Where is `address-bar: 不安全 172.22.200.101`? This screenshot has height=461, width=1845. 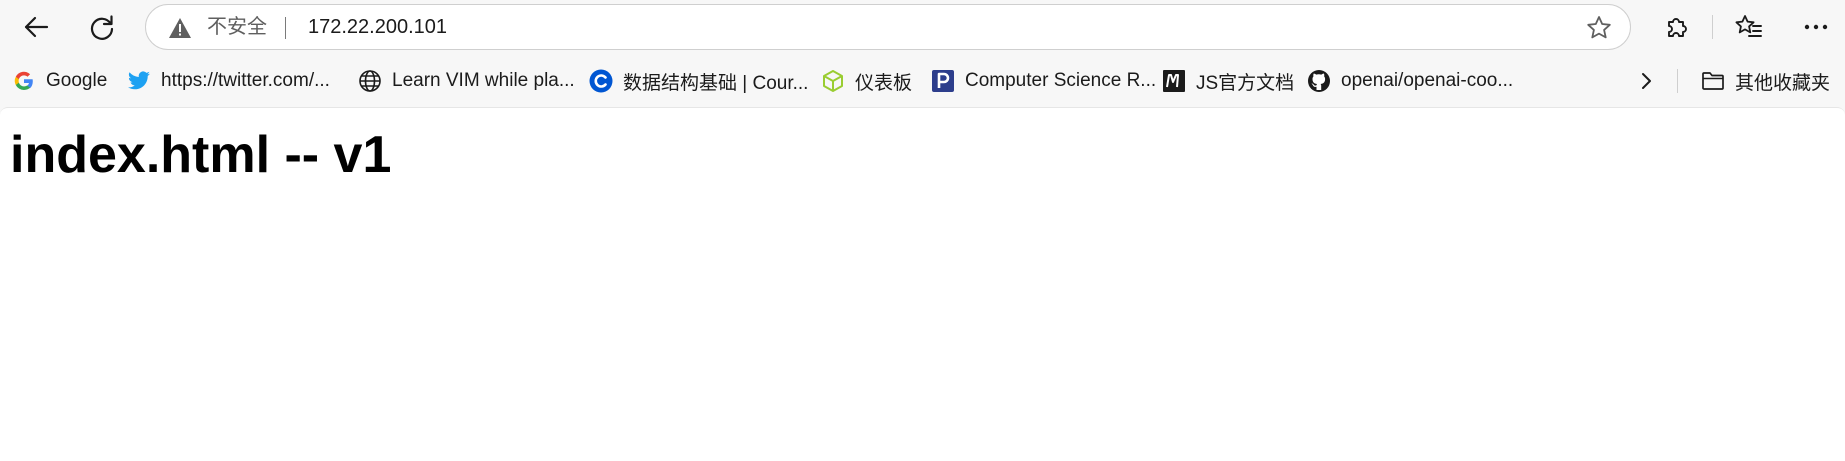
address-bar: 不安全 172.22.200.101 is located at coordinates (888, 27).